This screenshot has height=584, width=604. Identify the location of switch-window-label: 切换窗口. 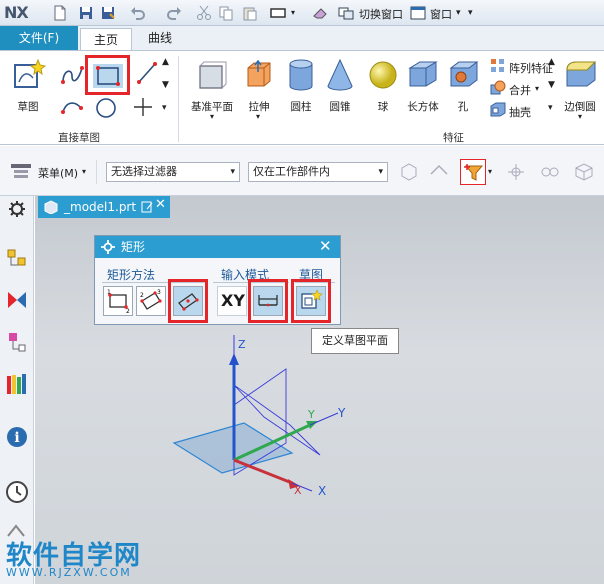
(381, 14).